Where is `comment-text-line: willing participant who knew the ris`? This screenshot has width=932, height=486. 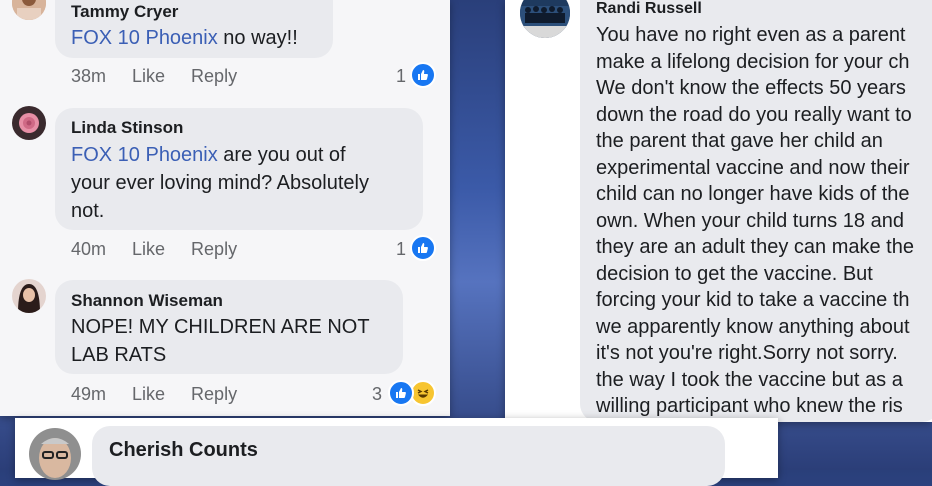 comment-text-line: willing participant who knew the ris is located at coordinates (749, 406).